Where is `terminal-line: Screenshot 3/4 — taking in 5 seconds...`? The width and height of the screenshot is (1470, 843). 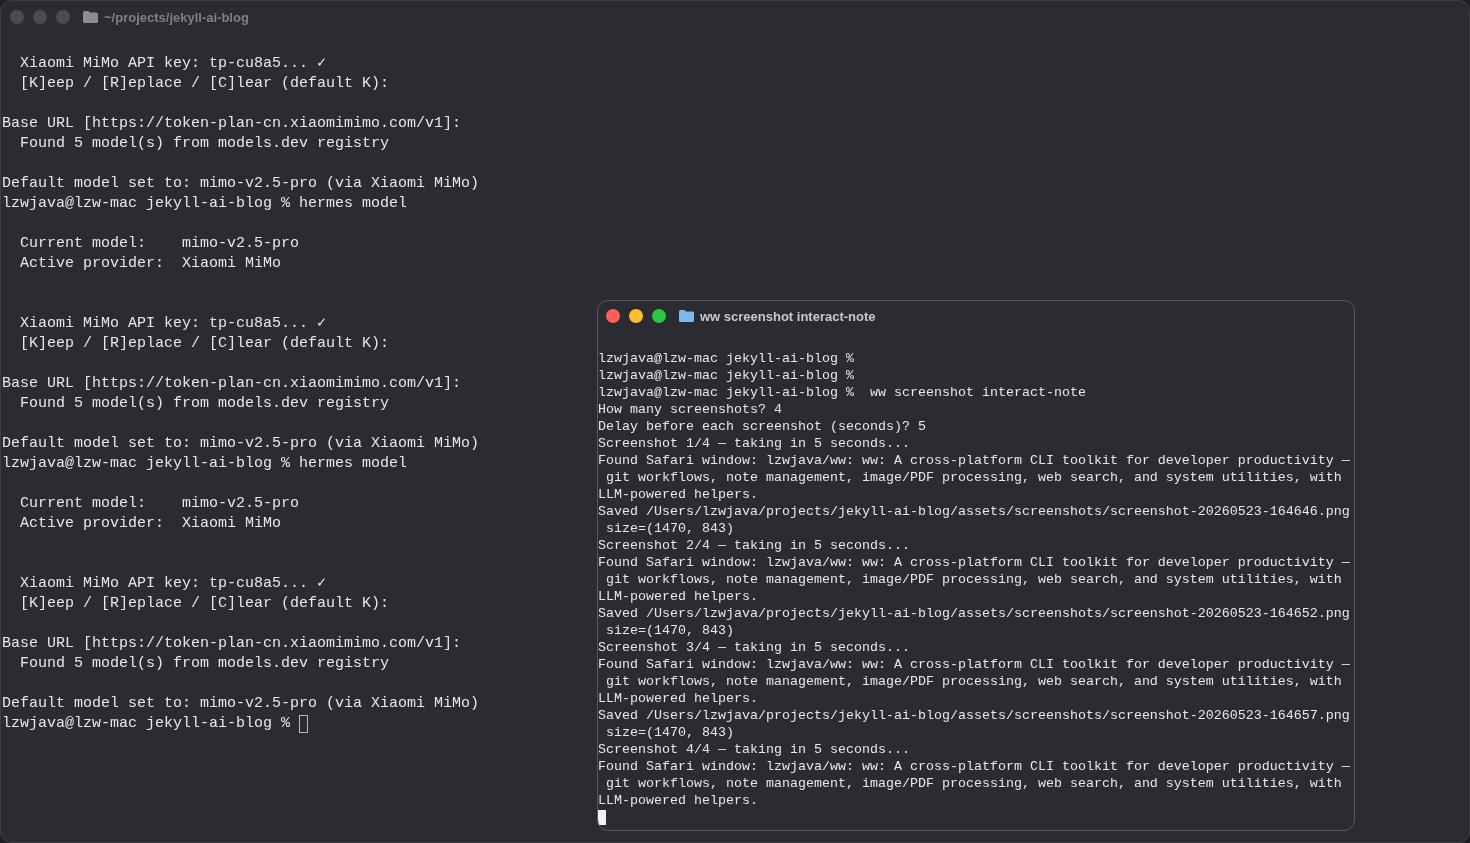 terminal-line: Screenshot 3/4 — taking in 5 seconds... is located at coordinates (754, 647).